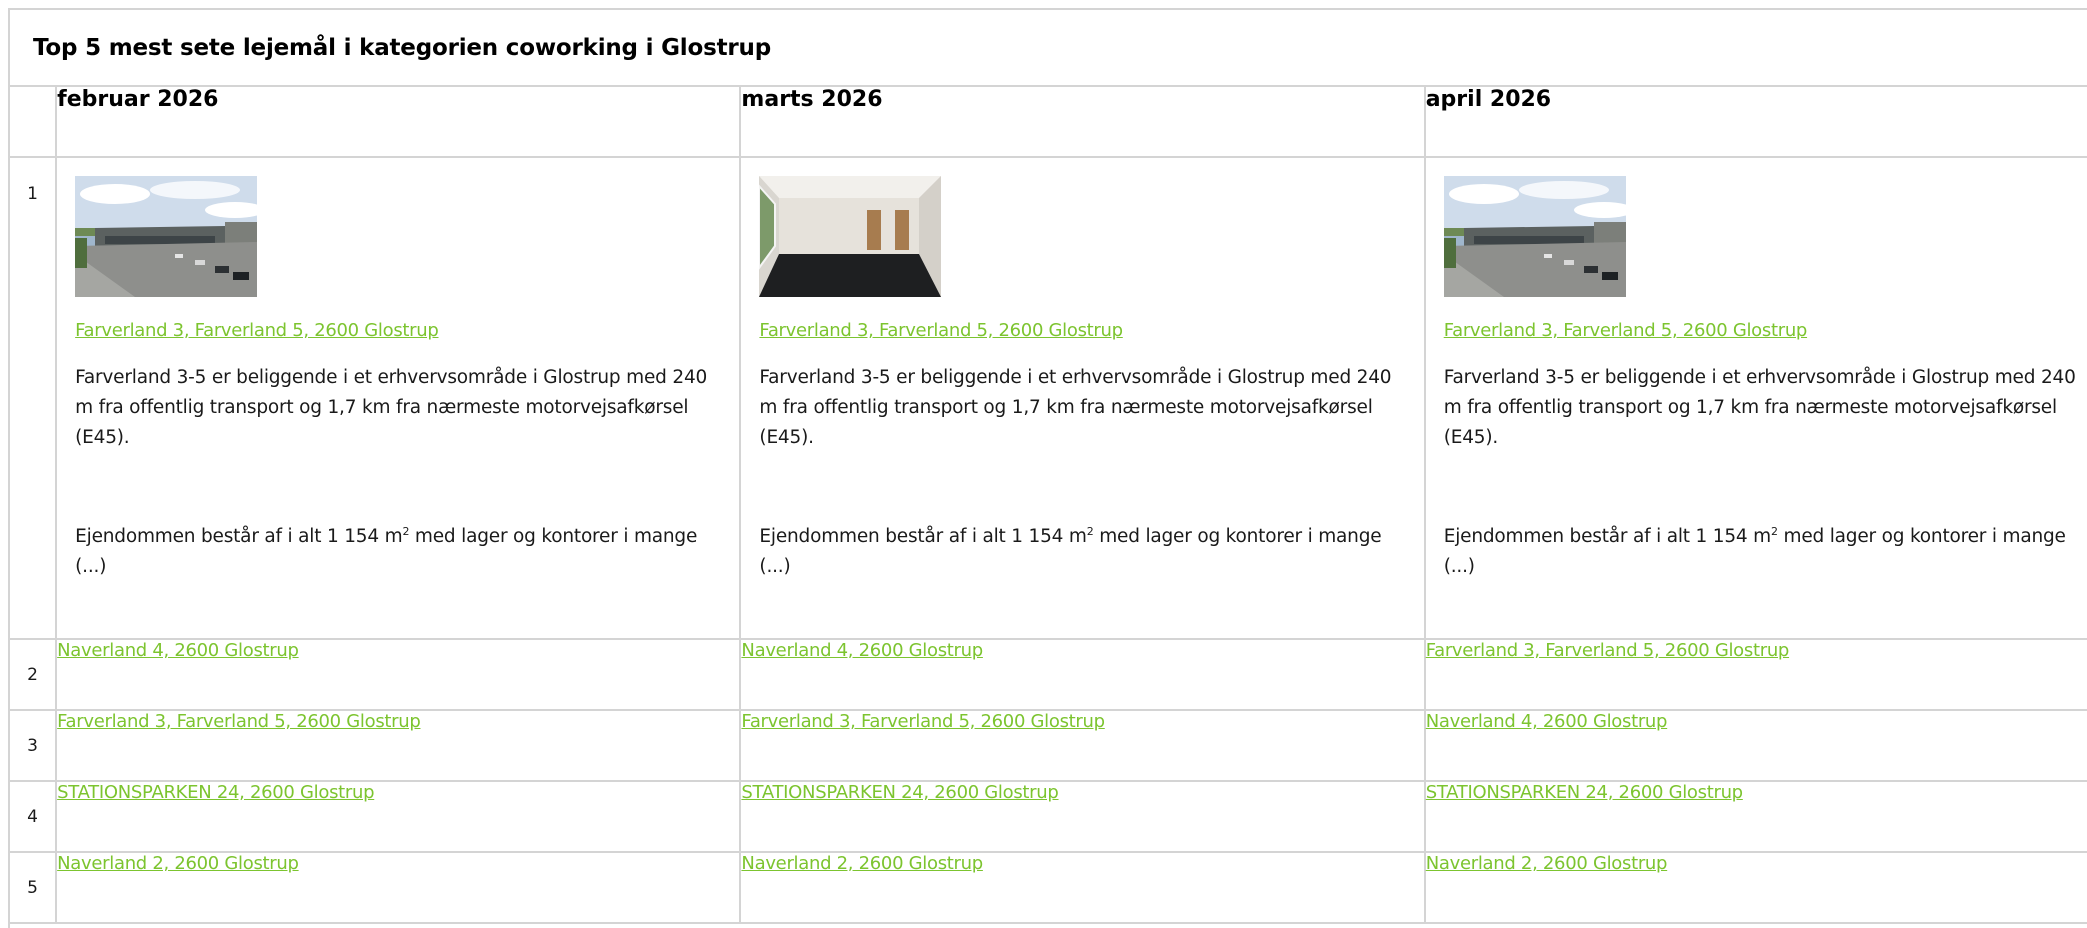 The height and width of the screenshot is (928, 2087). What do you see at coordinates (1755, 122) in the screenshot?
I see `month-header: april 2026` at bounding box center [1755, 122].